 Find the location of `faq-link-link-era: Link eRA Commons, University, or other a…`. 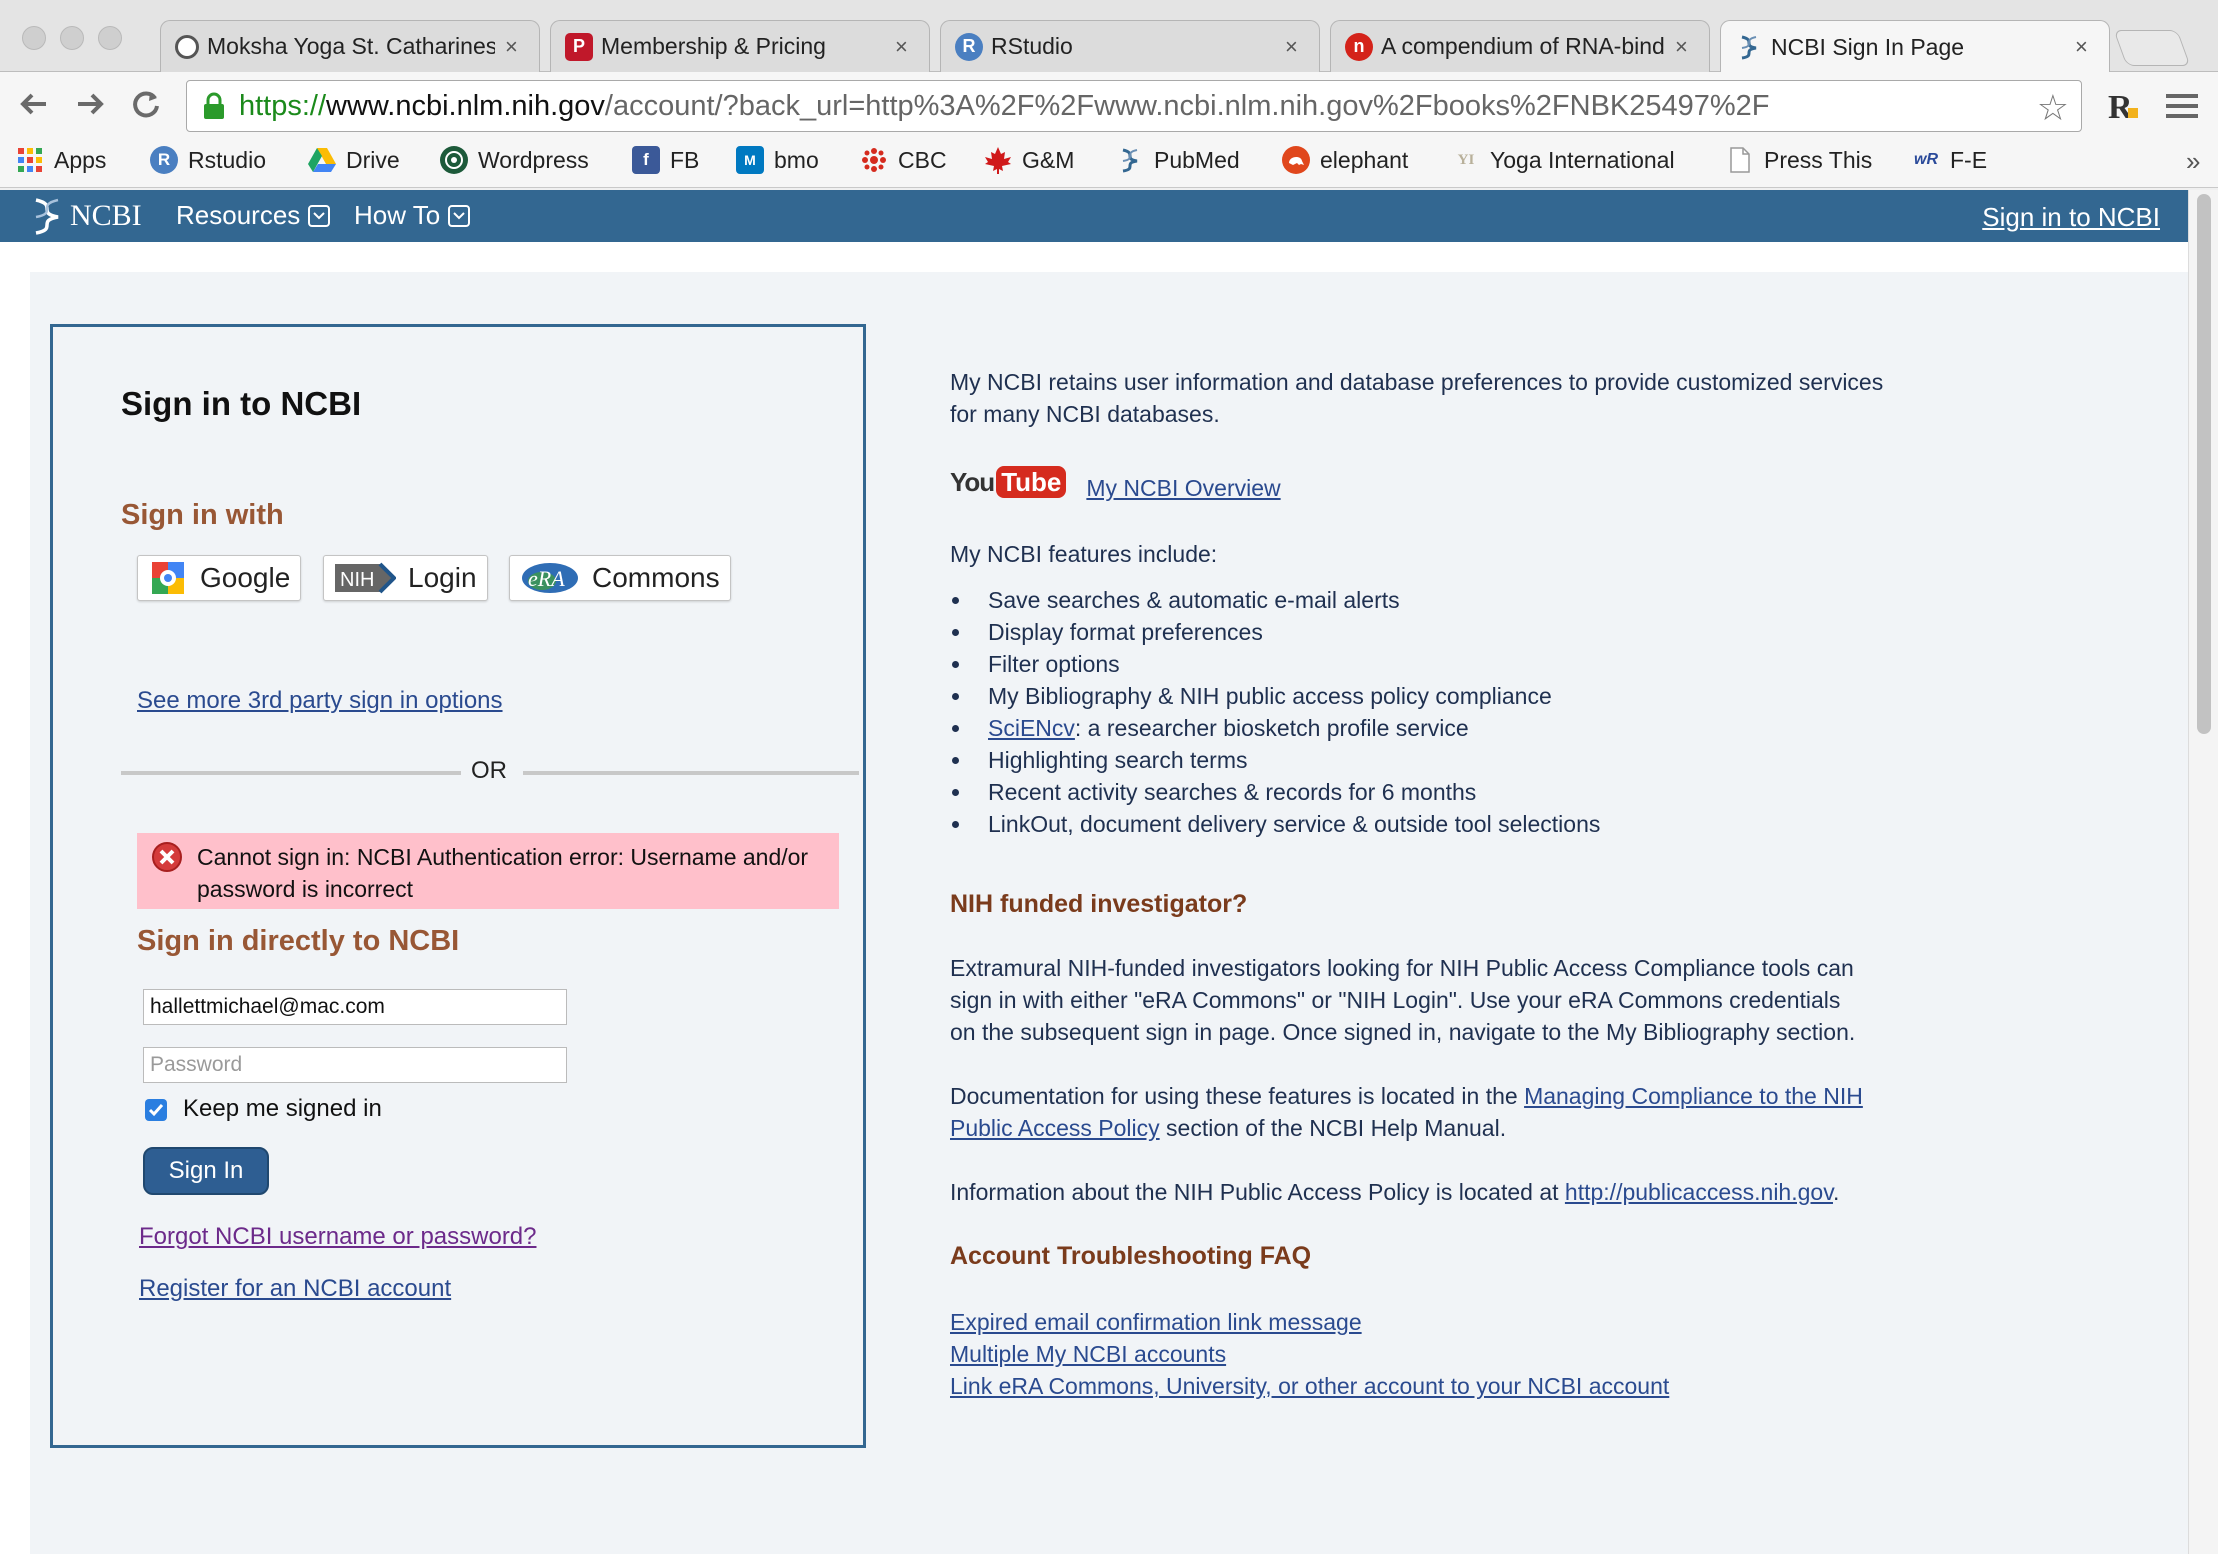

faq-link-link-era: Link eRA Commons, University, or other a… is located at coordinates (1309, 1386).